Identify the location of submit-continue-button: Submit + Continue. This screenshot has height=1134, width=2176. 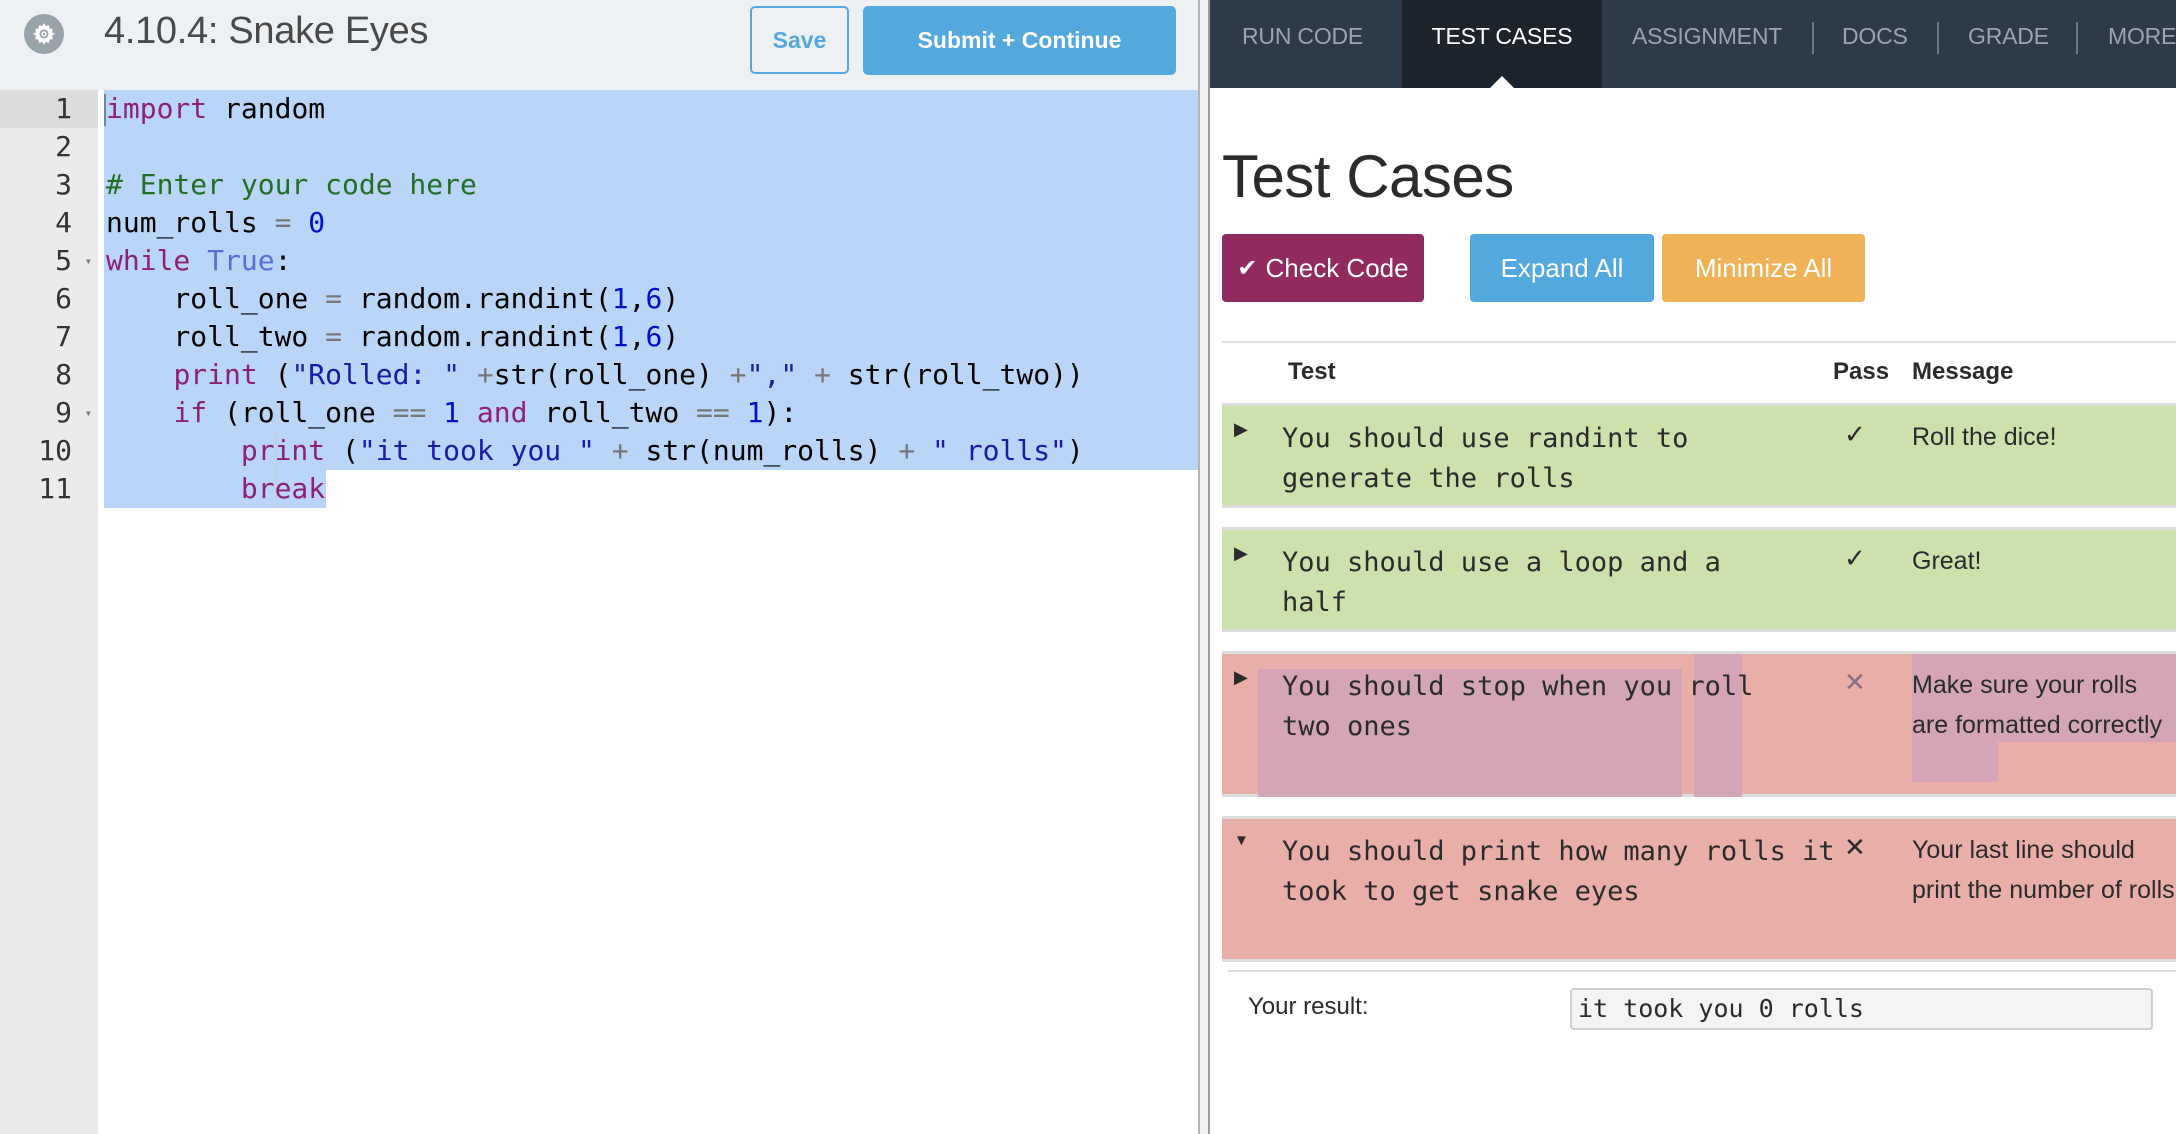
(1019, 40).